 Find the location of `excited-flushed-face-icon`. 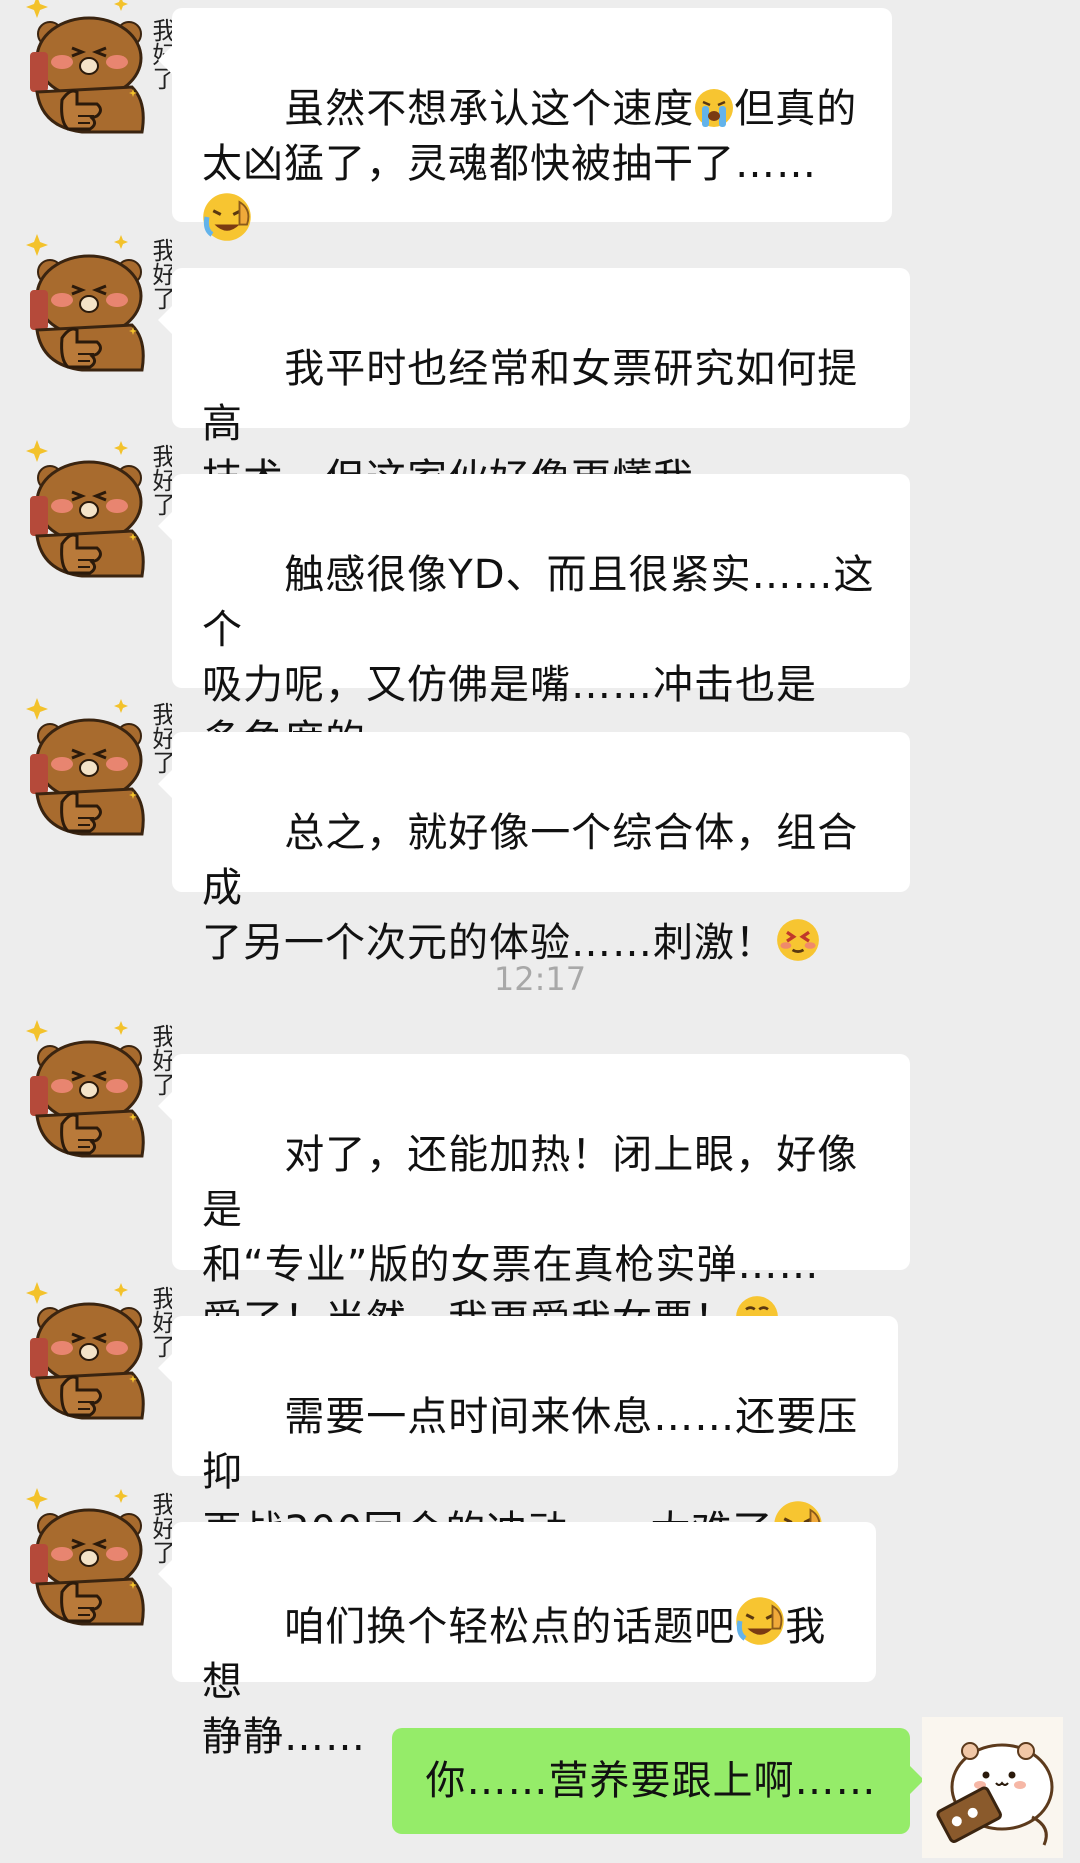

excited-flushed-face-icon is located at coordinates (798, 940).